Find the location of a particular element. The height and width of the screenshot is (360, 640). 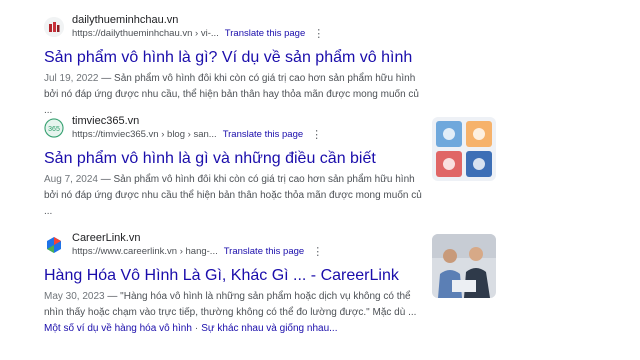

result-date: May 30, 2023 is located at coordinates (74, 296).